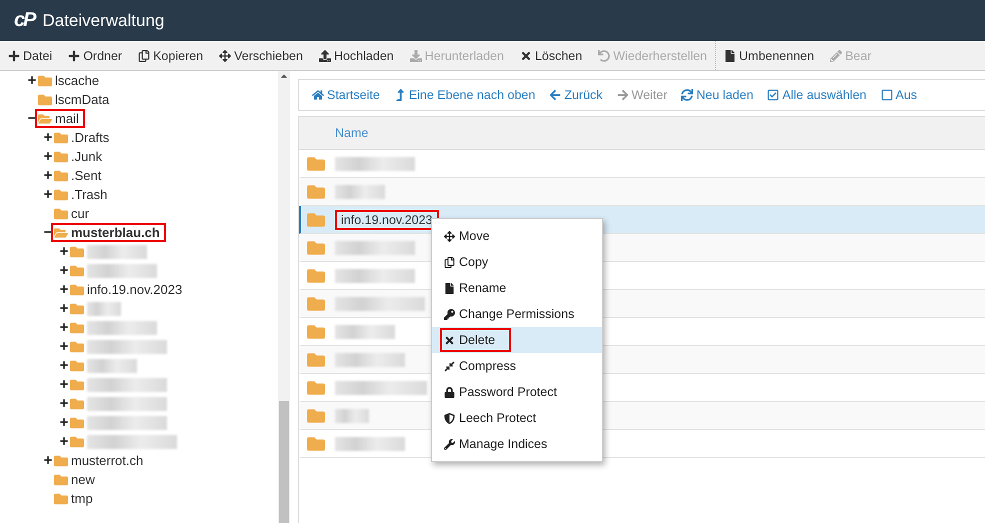  Describe the element at coordinates (76, 479) in the screenshot. I see `tree-item: new` at that location.